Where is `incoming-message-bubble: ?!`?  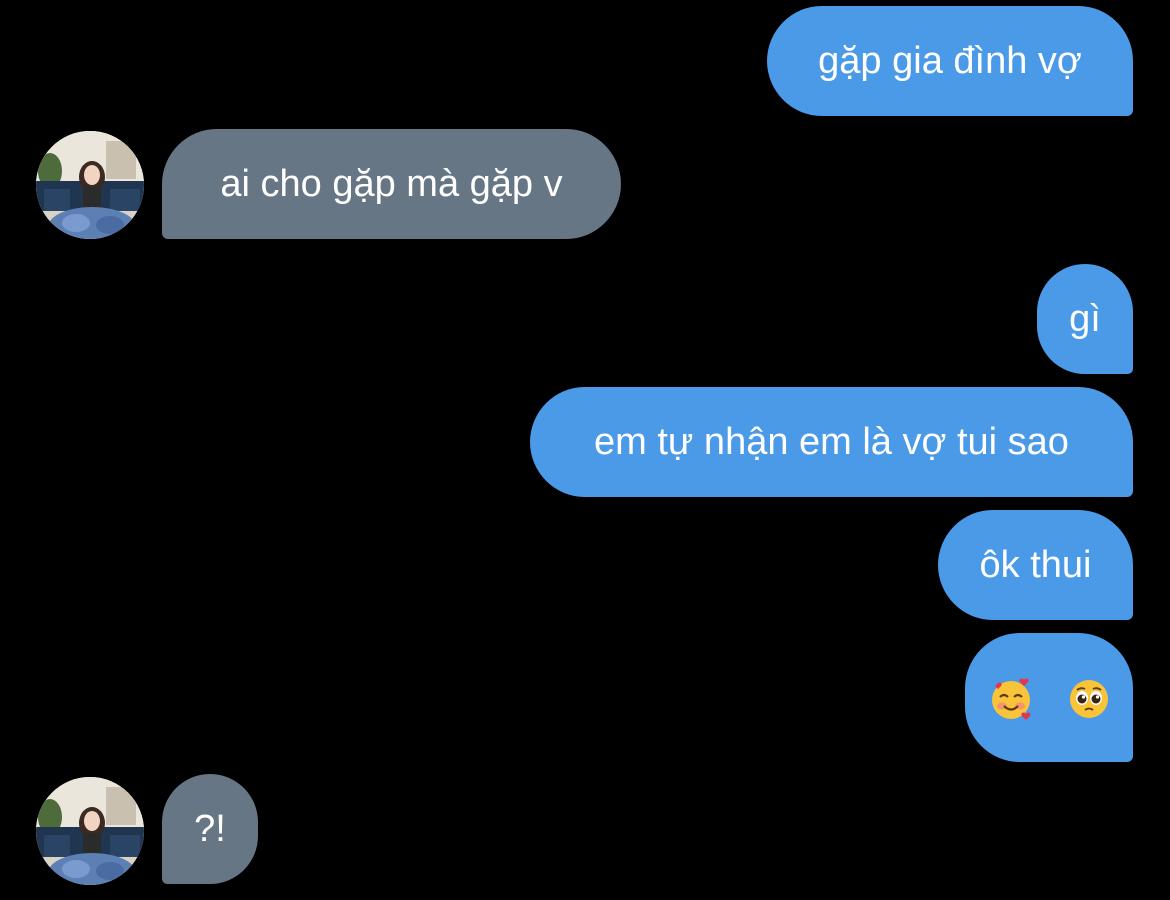 incoming-message-bubble: ?! is located at coordinates (210, 829).